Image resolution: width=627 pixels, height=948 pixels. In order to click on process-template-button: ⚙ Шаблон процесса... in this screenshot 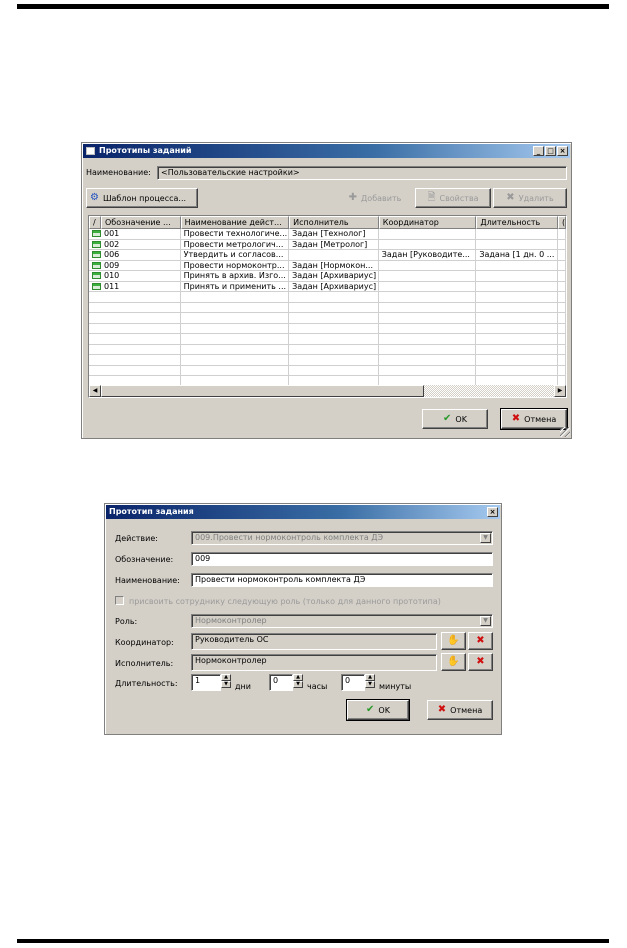, I will do `click(142, 198)`.